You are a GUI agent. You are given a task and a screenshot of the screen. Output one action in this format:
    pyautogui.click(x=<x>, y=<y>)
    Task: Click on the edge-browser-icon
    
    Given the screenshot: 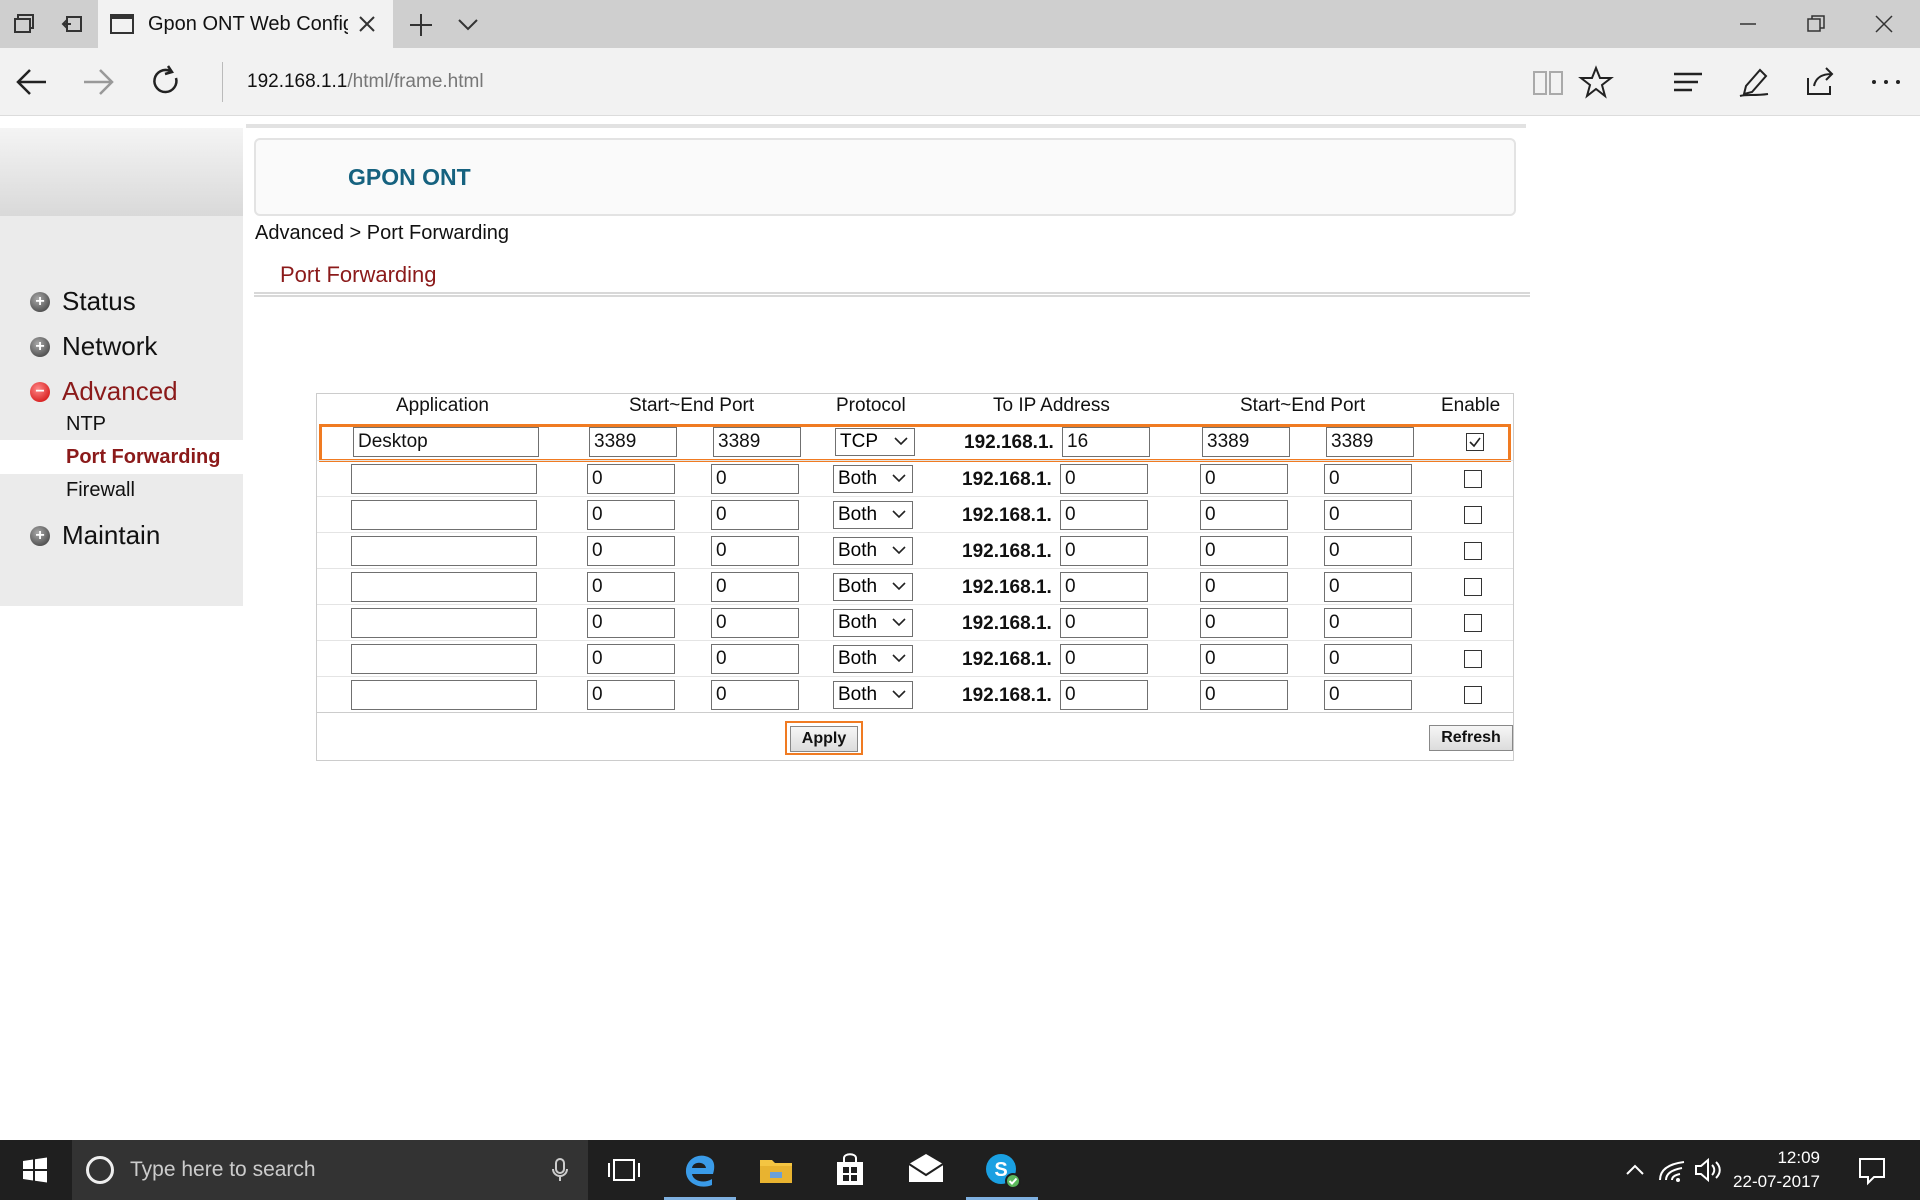 What is the action you would take?
    pyautogui.click(x=700, y=1175)
    